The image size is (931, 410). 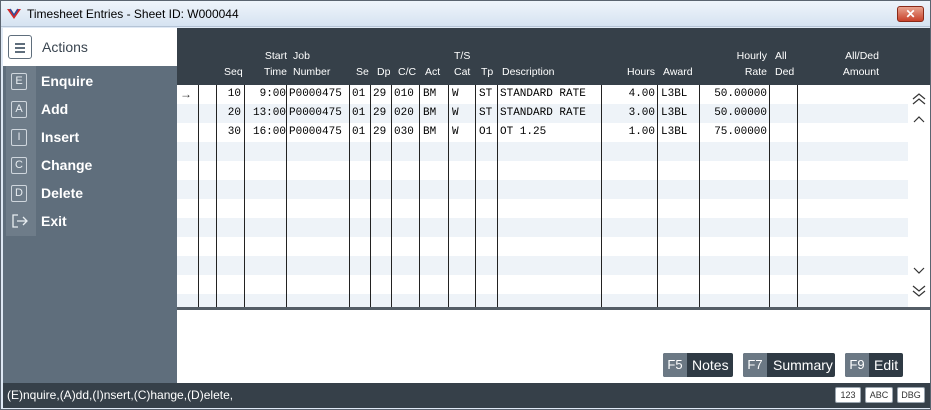 What do you see at coordinates (90, 47) in the screenshot?
I see `actions-header: Actions` at bounding box center [90, 47].